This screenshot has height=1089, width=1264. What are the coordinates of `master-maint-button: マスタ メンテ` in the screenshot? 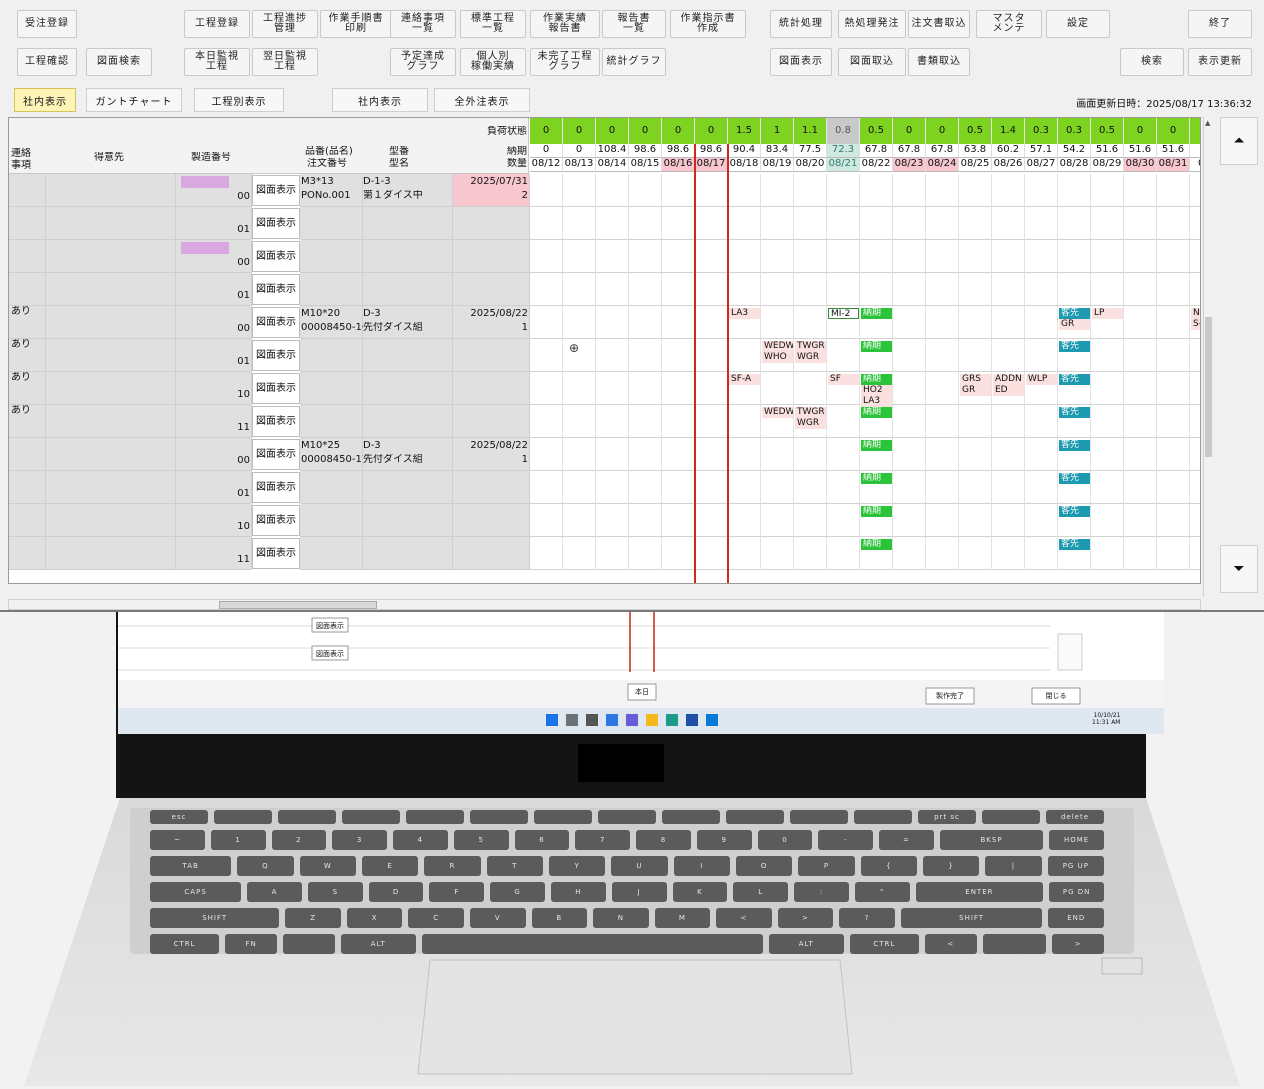 It's located at (1009, 24).